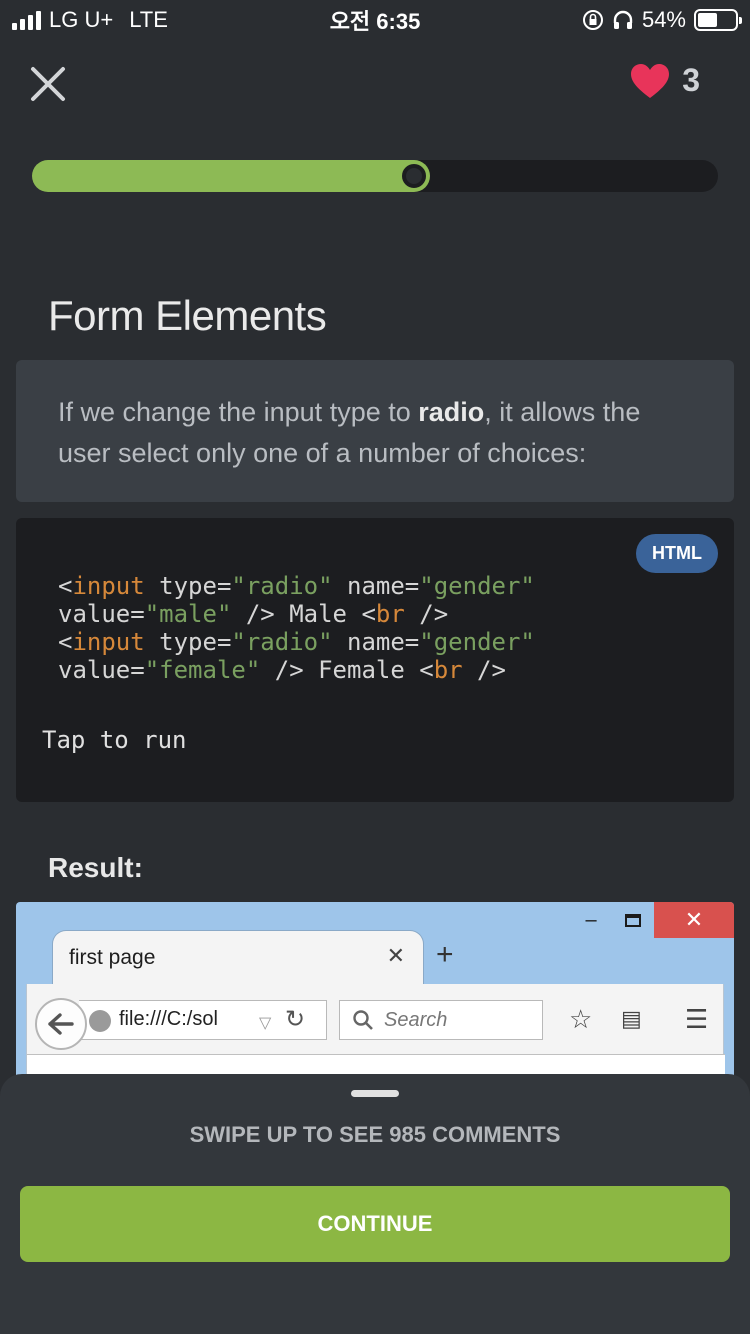 This screenshot has width=750, height=1334. Describe the element at coordinates (81, 19) in the screenshot. I see `carrier-name: LG U+` at that location.